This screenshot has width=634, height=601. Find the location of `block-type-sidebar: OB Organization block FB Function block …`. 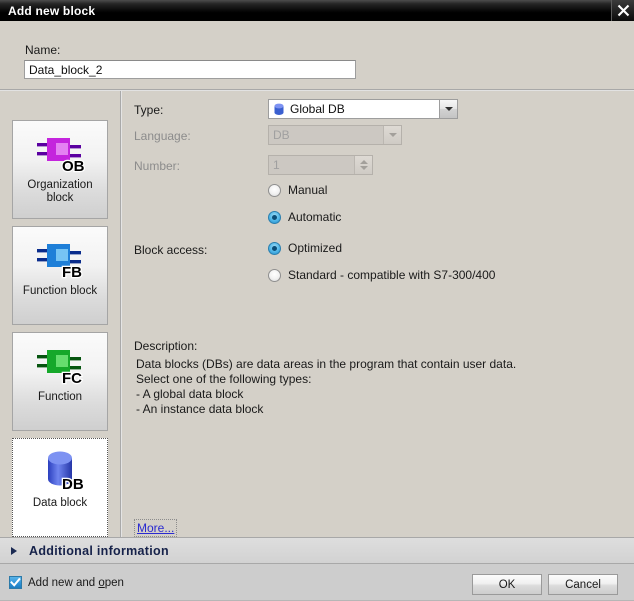

block-type-sidebar: OB Organization block FB Function block … is located at coordinates (60, 314).